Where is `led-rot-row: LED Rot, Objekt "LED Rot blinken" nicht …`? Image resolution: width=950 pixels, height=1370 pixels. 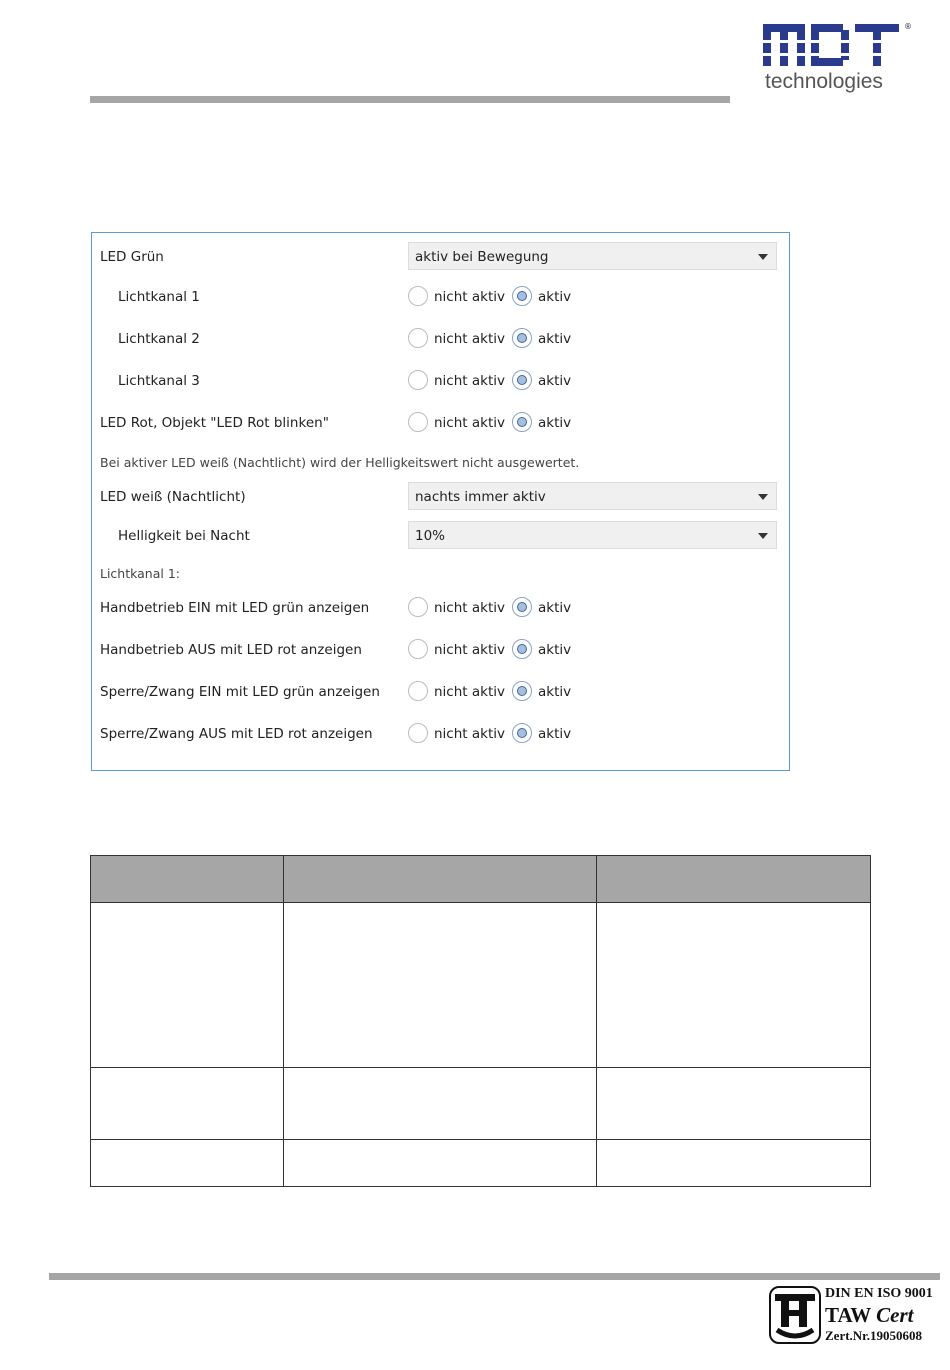 led-rot-row: LED Rot, Objekt "LED Rot blinken" nicht … is located at coordinates (440, 423).